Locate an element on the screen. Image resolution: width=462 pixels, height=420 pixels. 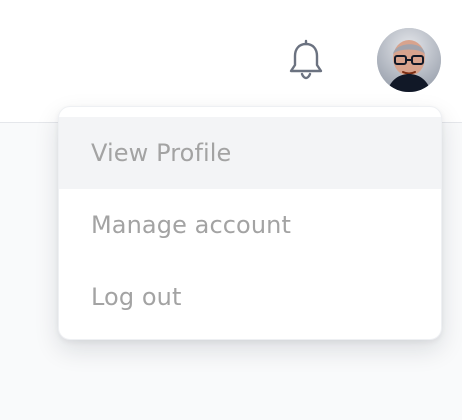
menu-item-view-profile: View Profile is located at coordinates (250, 153).